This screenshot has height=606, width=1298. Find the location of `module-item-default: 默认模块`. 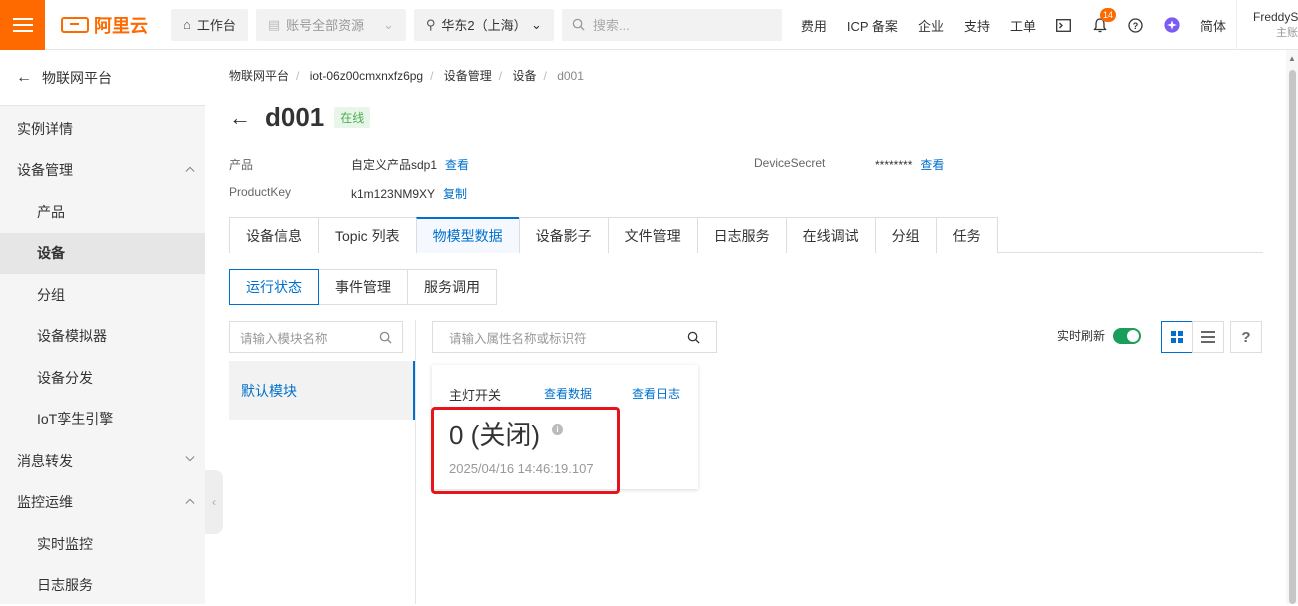

module-item-default: 默认模块 is located at coordinates (322, 390).